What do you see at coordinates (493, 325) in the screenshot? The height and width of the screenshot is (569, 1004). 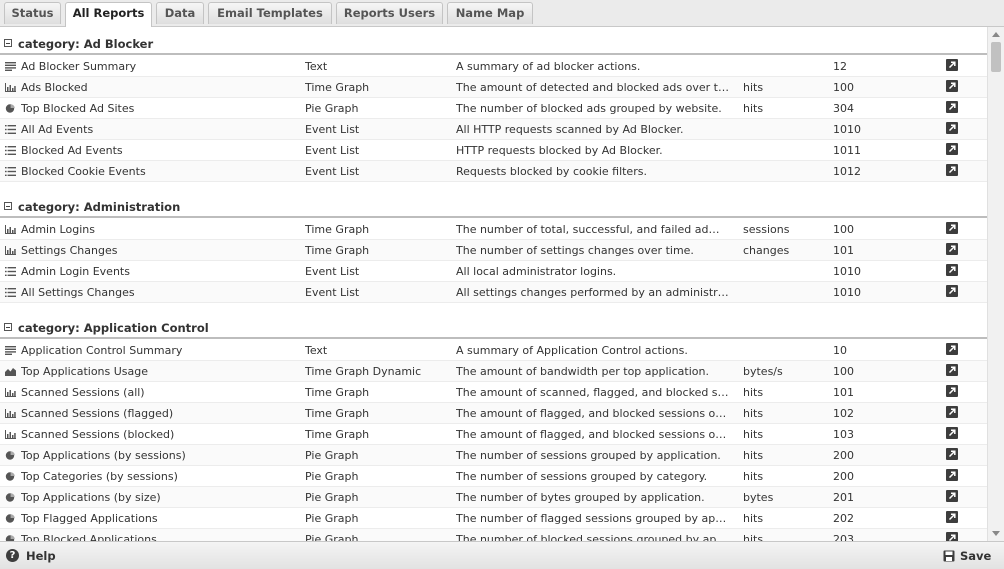 I see `group-header: category: Application Control` at bounding box center [493, 325].